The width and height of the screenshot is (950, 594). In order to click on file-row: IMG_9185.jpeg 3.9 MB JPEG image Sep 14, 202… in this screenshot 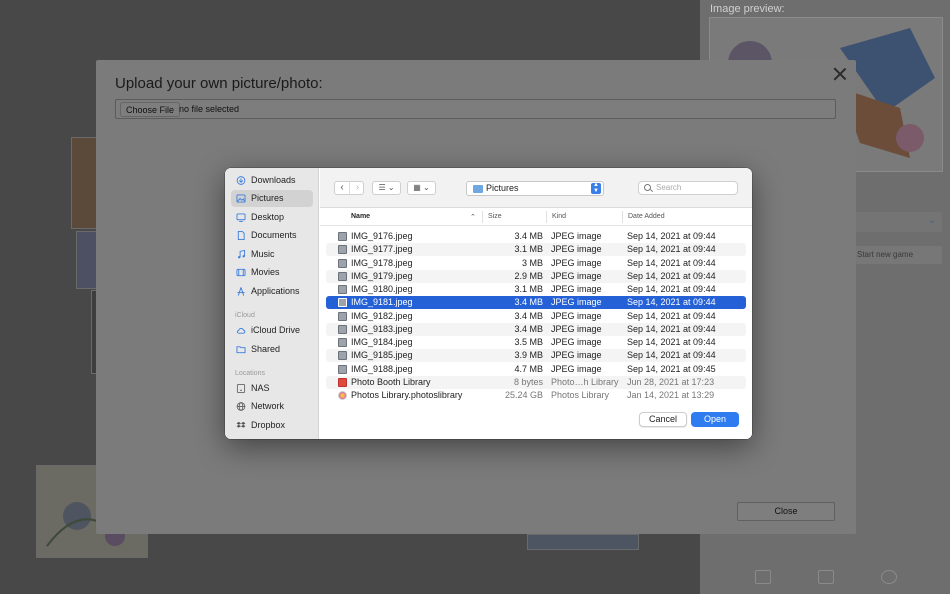, I will do `click(536, 356)`.